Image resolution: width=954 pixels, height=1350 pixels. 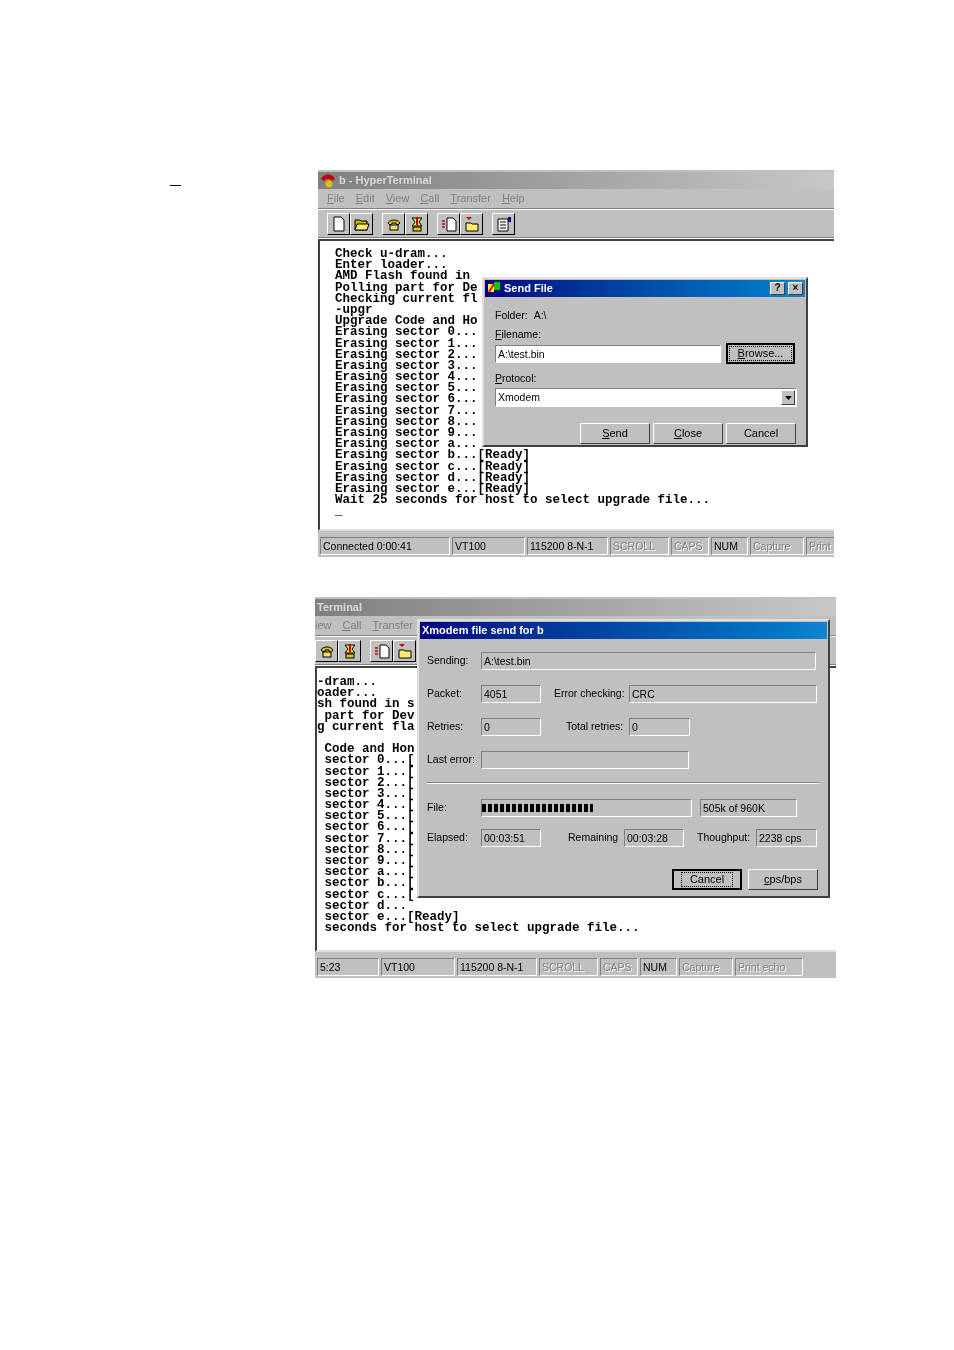 I want to click on field-label: Packet:, so click(x=445, y=694).